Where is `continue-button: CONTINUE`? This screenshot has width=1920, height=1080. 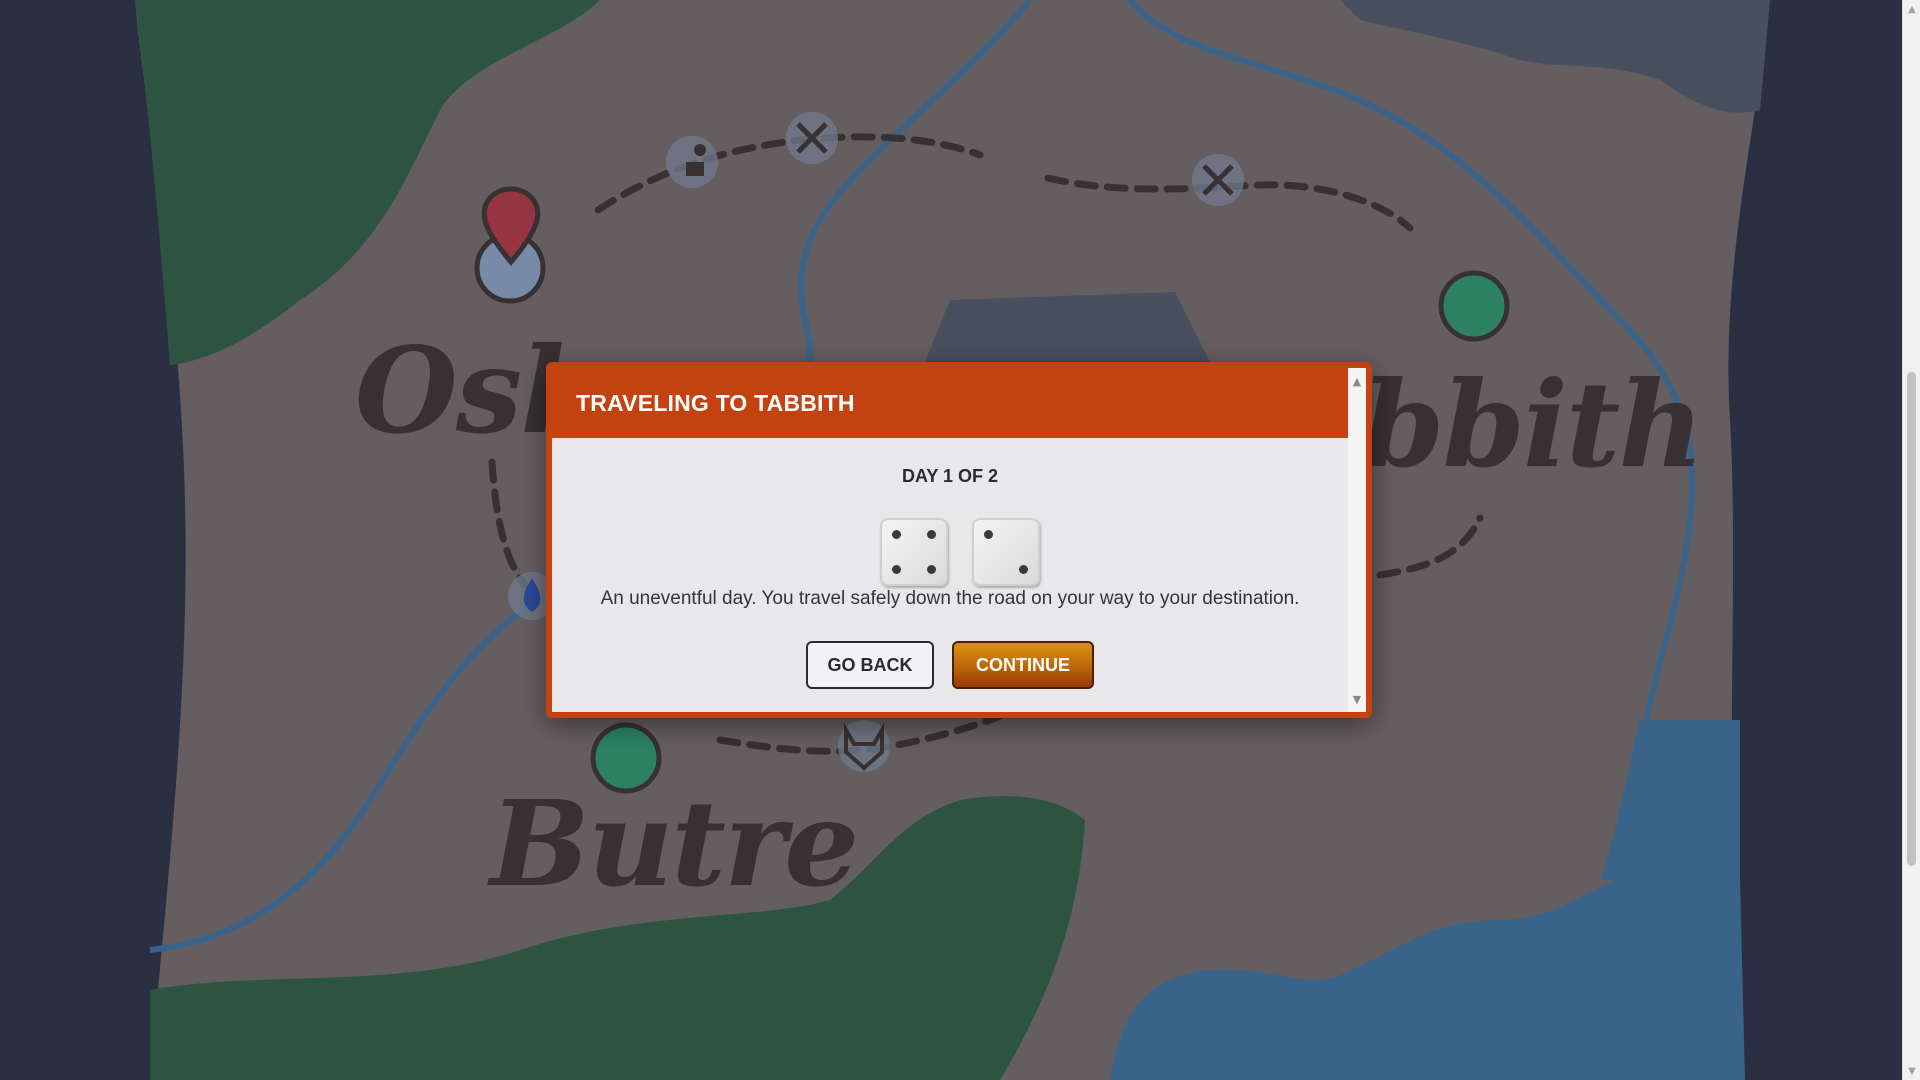
continue-button: CONTINUE is located at coordinates (1023, 665).